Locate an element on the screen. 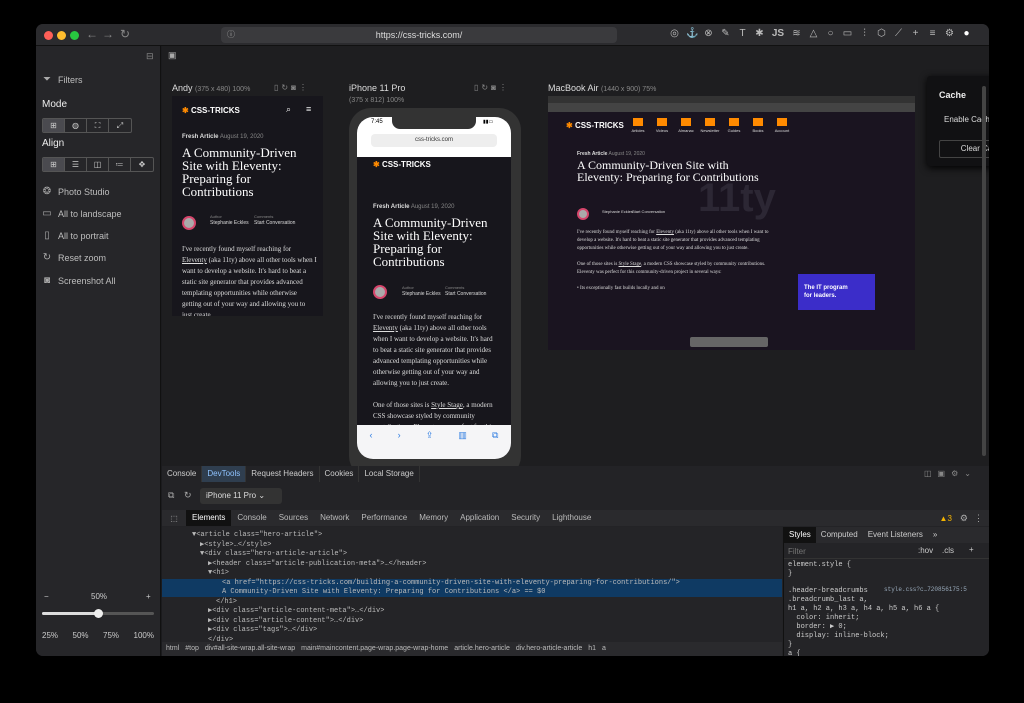 This screenshot has width=1024, height=703. cls-toggle: .cls is located at coordinates (948, 550).